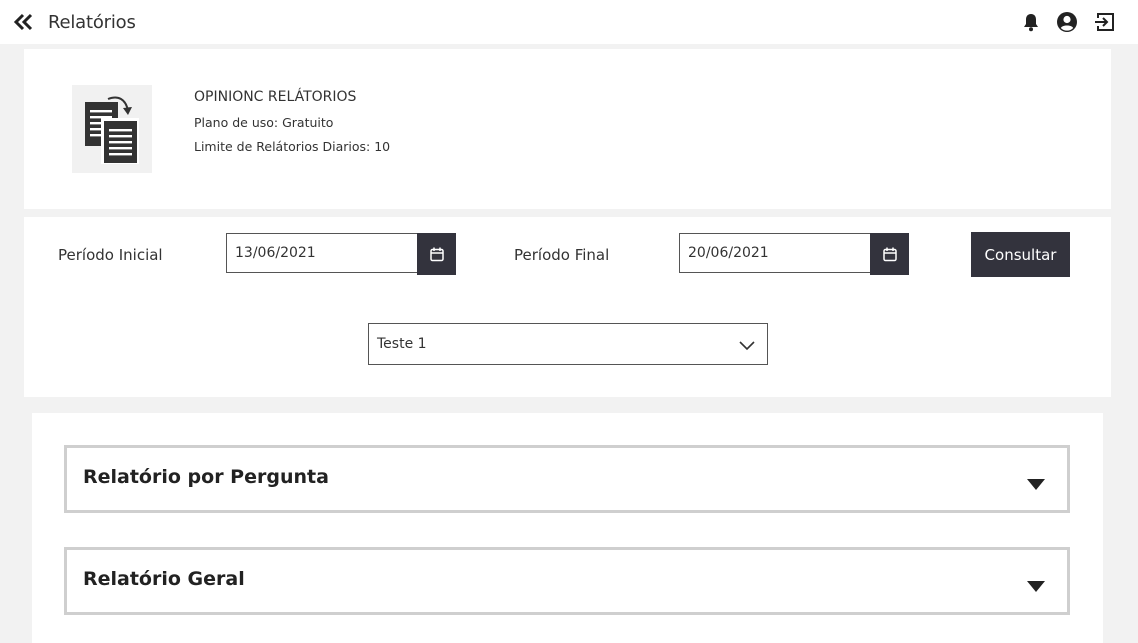 The image size is (1138, 643). What do you see at coordinates (402, 344) in the screenshot?
I see `survey-select-value: Teste 1` at bounding box center [402, 344].